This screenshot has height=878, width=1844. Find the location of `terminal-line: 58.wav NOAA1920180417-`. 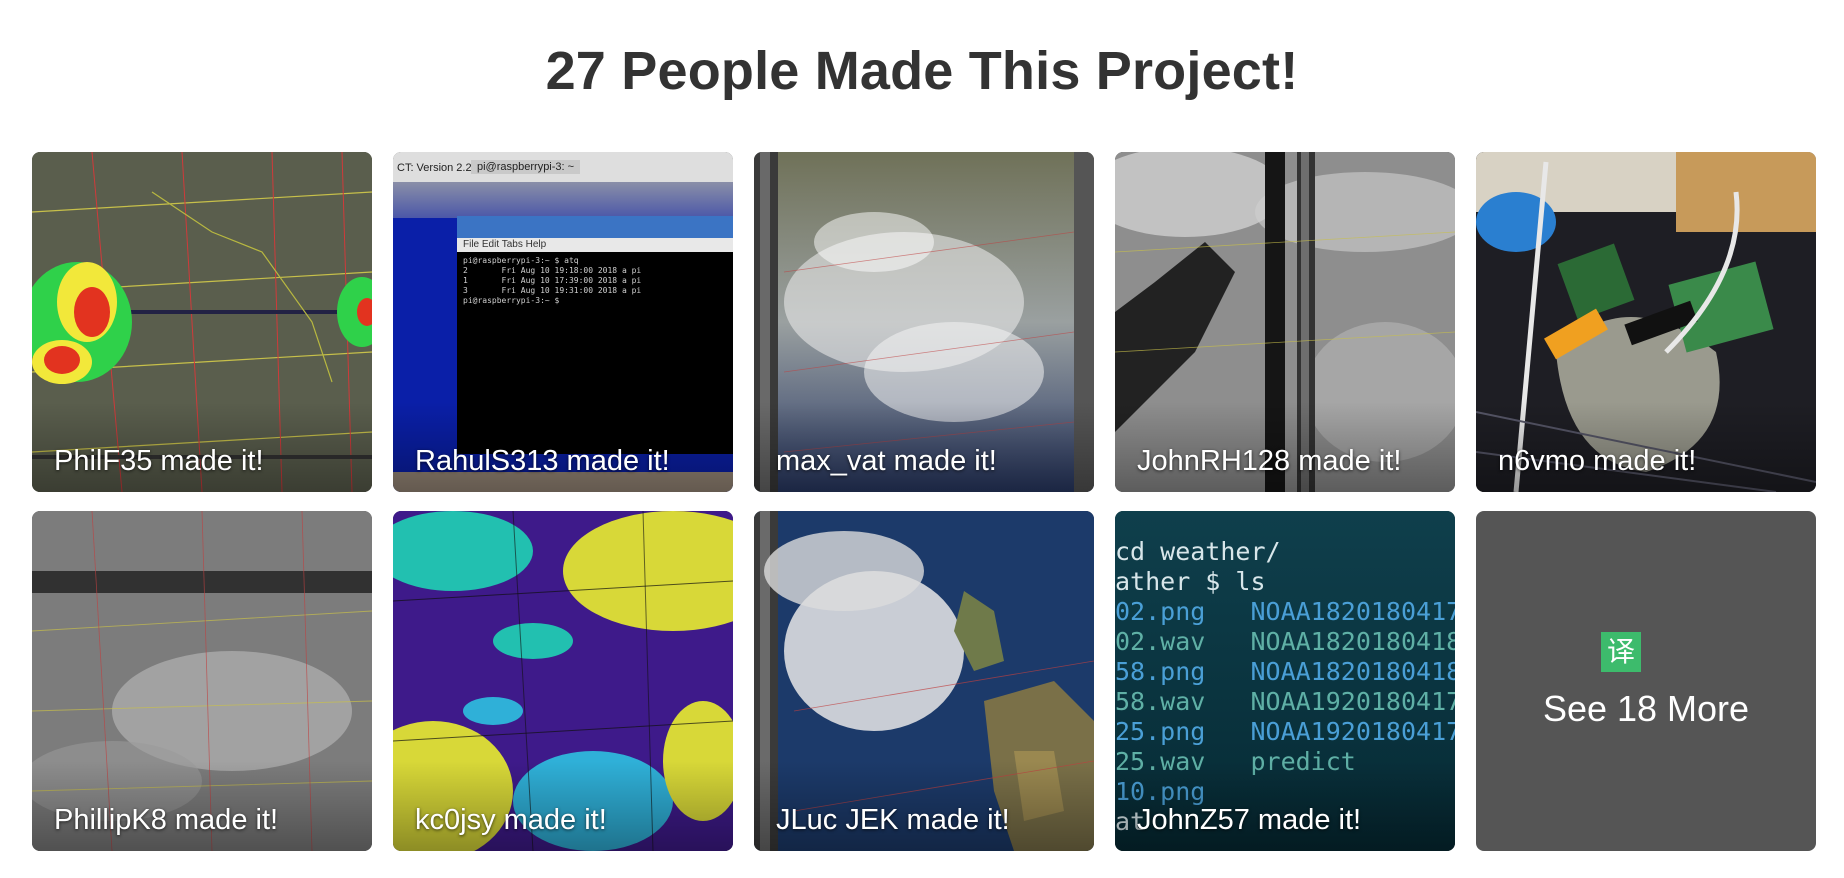

terminal-line: 58.wav NOAA1920180417- is located at coordinates (1285, 701).